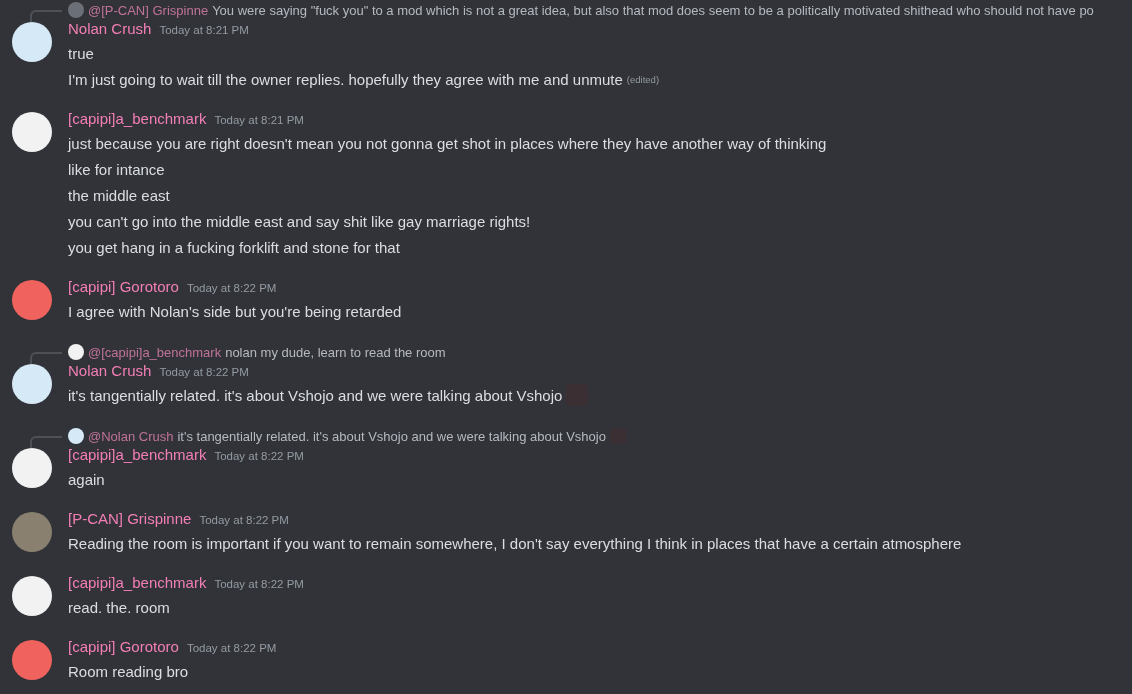  I want to click on reply-text: nolan my dude, learn to read the room, so click(335, 352).